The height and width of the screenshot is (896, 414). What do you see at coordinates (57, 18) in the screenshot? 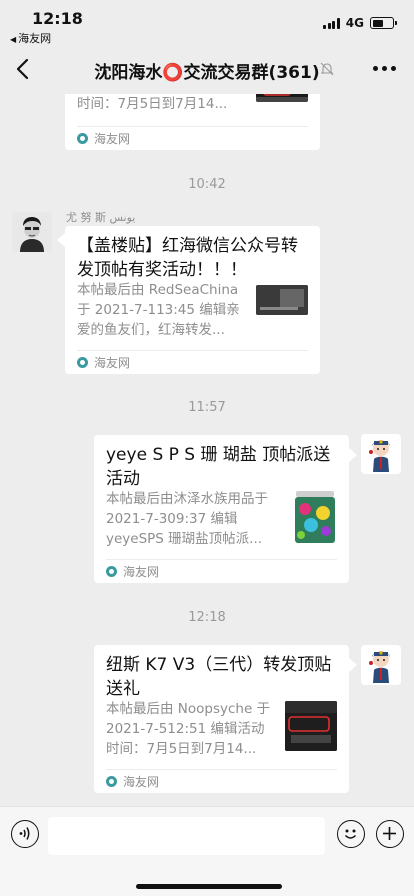
I see `status-time: 12:18` at bounding box center [57, 18].